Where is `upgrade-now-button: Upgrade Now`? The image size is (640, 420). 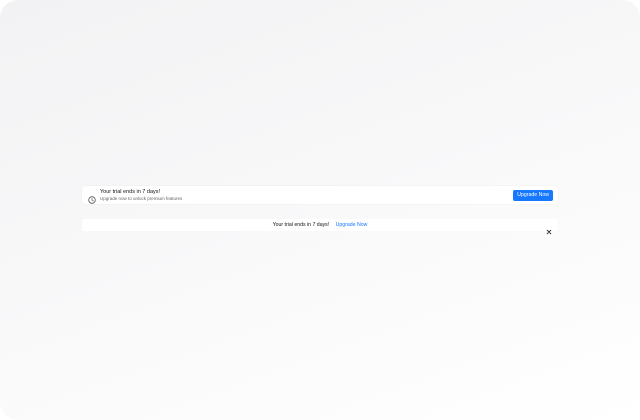 upgrade-now-button: Upgrade Now is located at coordinates (533, 195).